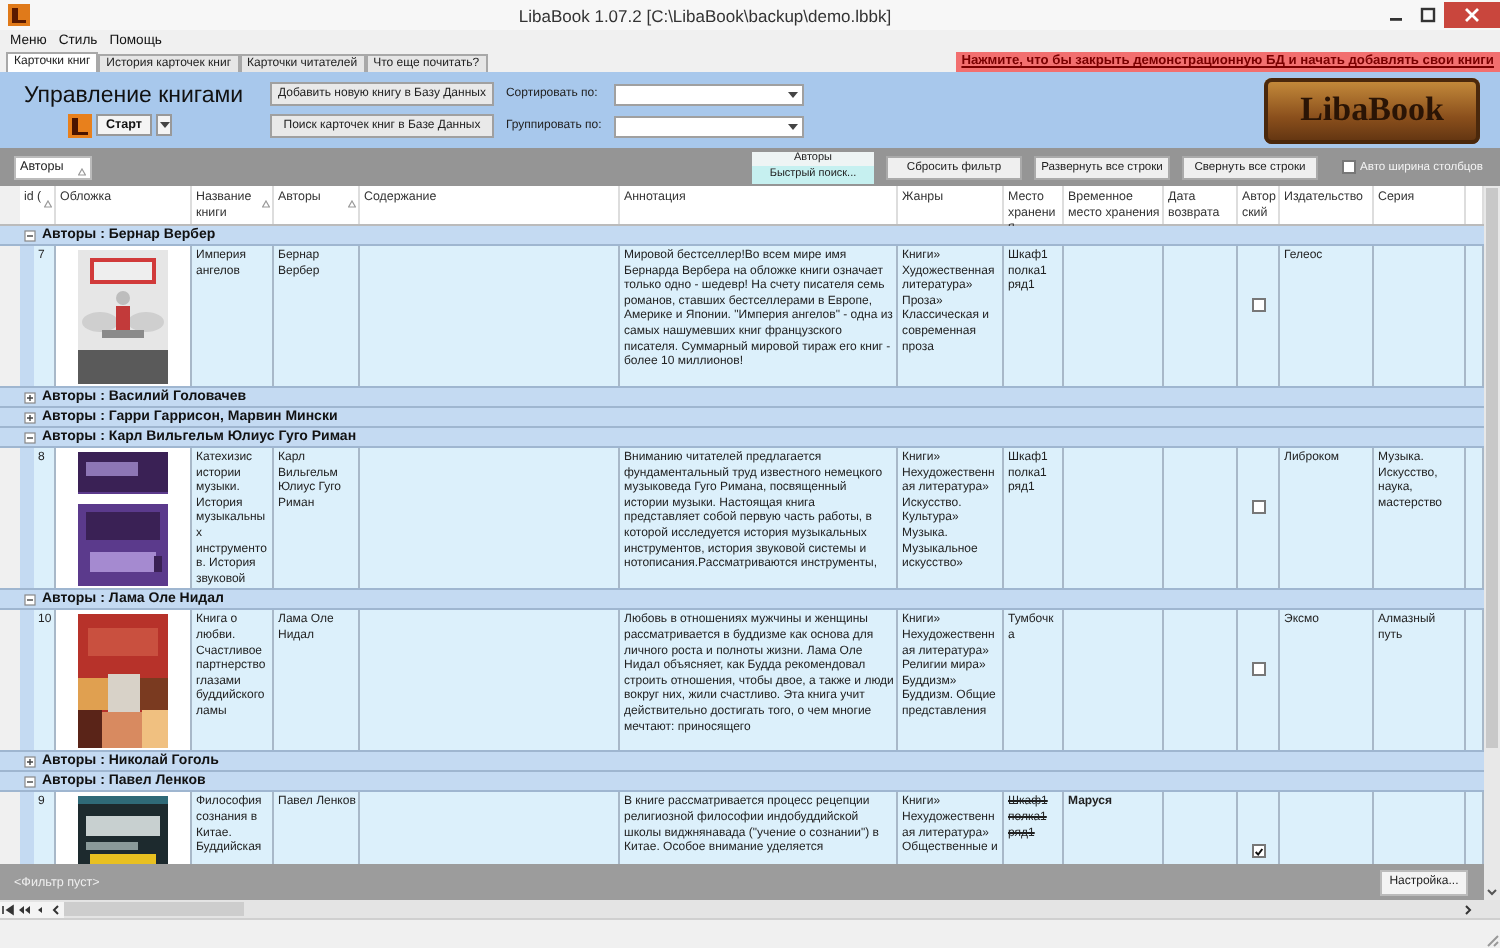  Describe the element at coordinates (82, 172) in the screenshot. I see `sort-icon` at that location.